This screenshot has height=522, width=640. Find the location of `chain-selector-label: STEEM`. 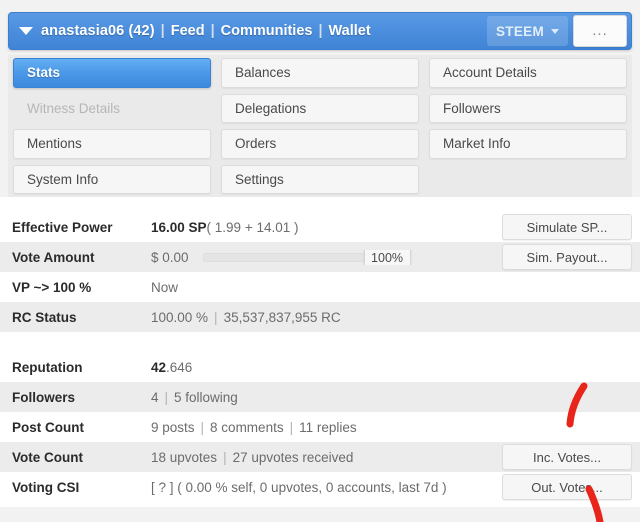

chain-selector-label: STEEM is located at coordinates (519, 31).